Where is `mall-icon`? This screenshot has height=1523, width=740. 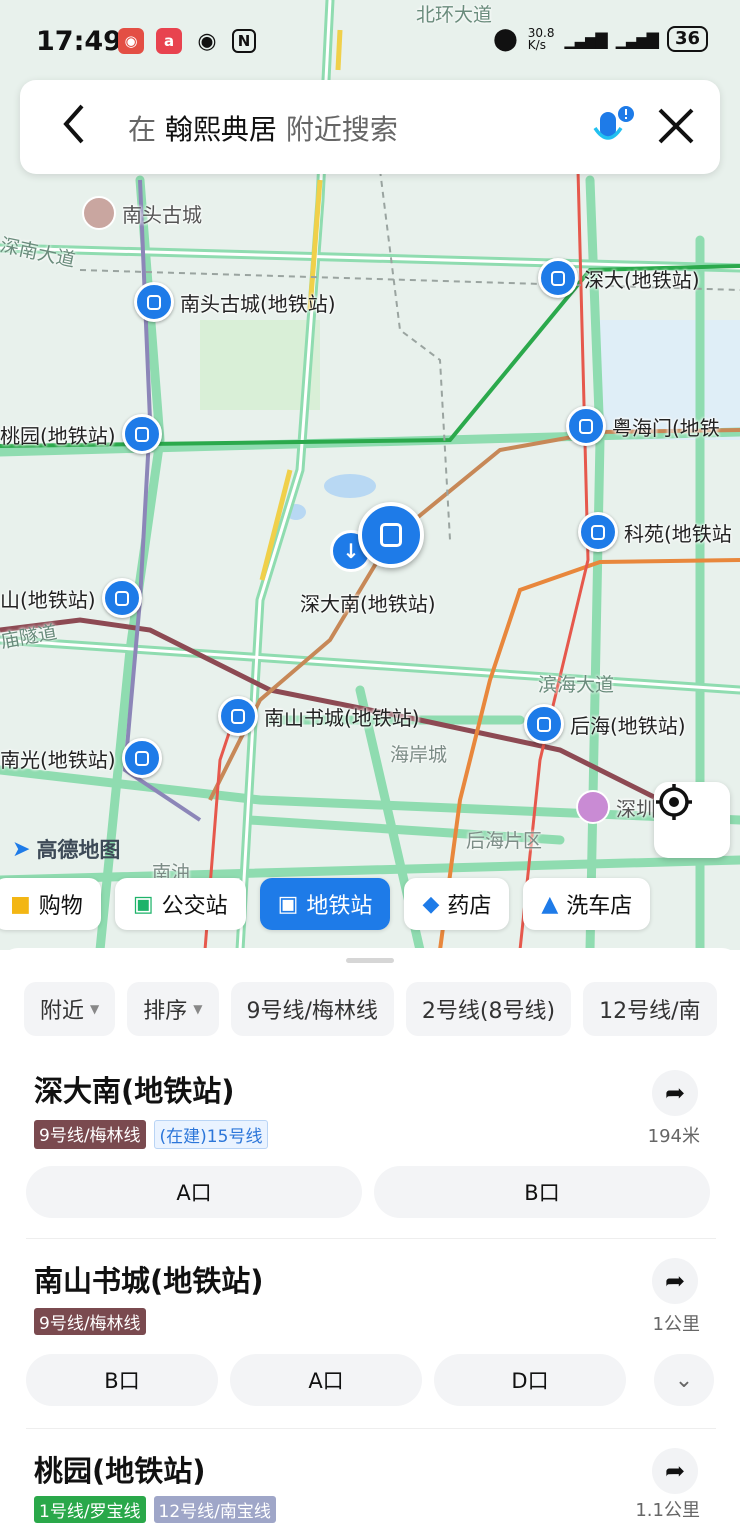 mall-icon is located at coordinates (593, 807).